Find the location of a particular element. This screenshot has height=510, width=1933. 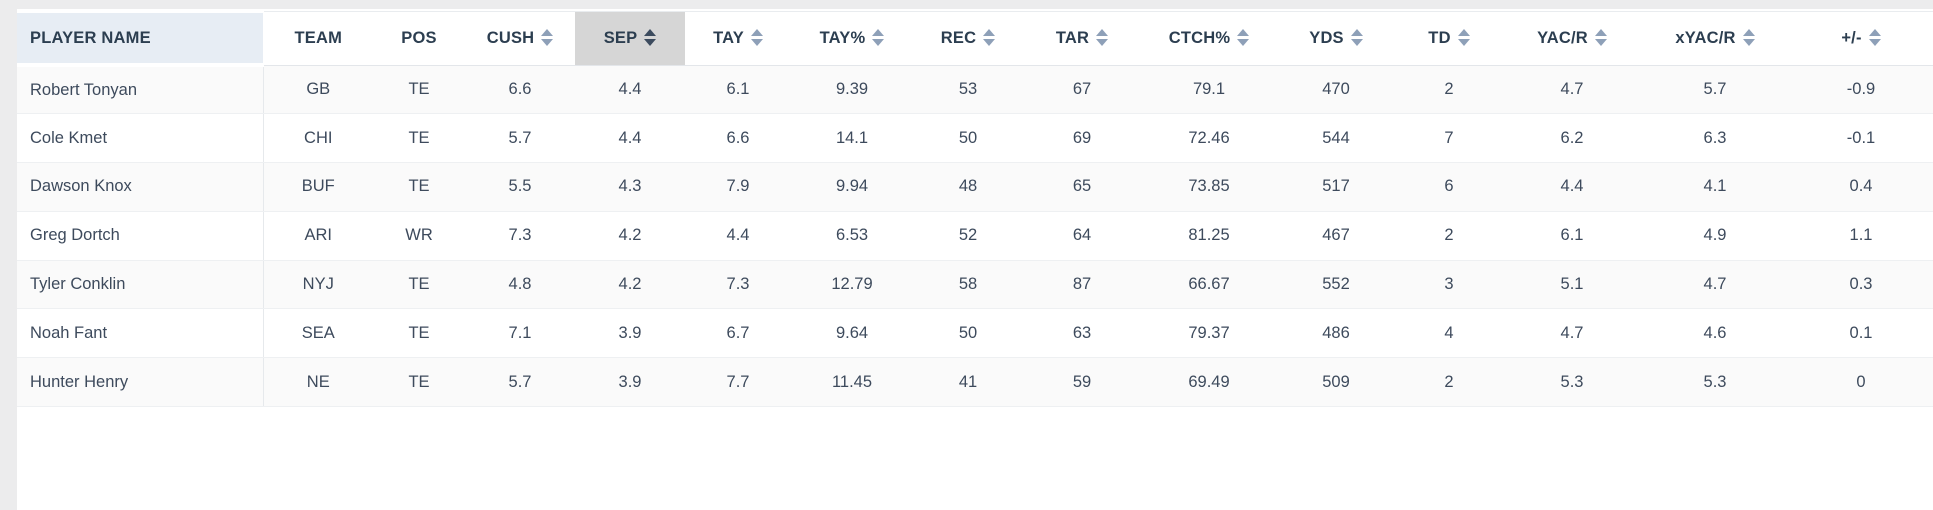

column-header-tar: TAR is located at coordinates (1082, 38).